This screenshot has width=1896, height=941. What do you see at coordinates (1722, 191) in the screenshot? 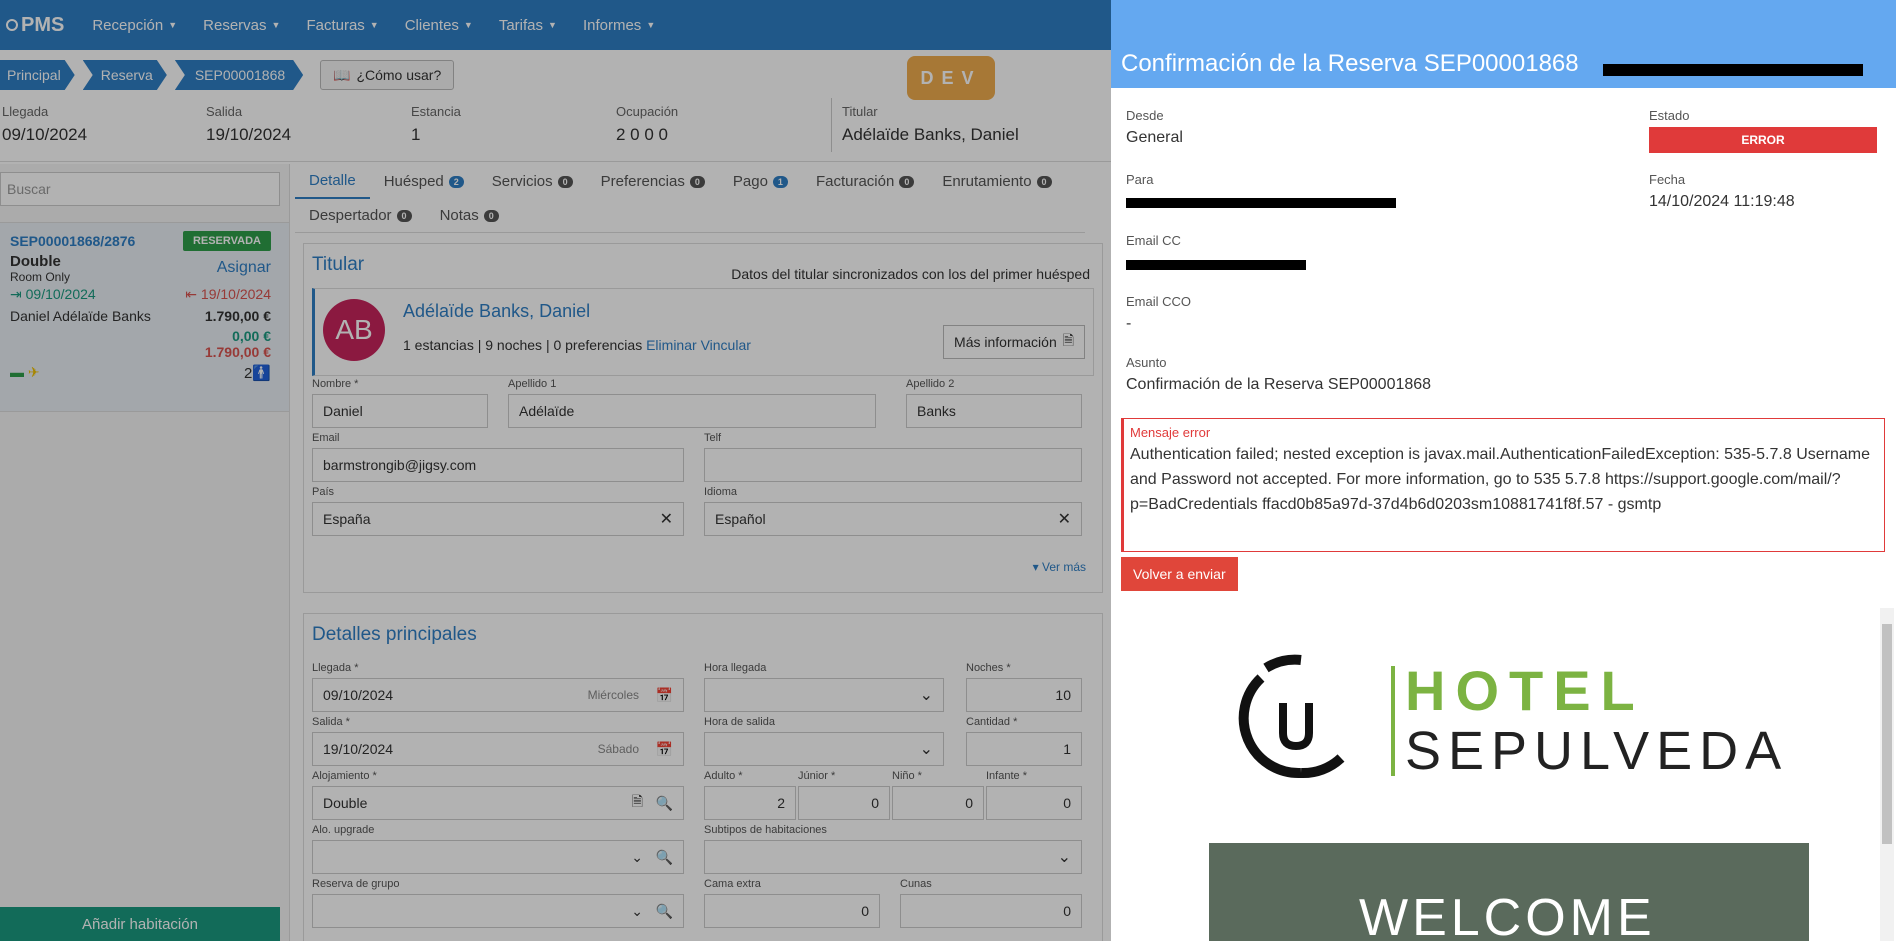
I see `date-field: Fecha 14/10/2024 11:19:48` at bounding box center [1722, 191].